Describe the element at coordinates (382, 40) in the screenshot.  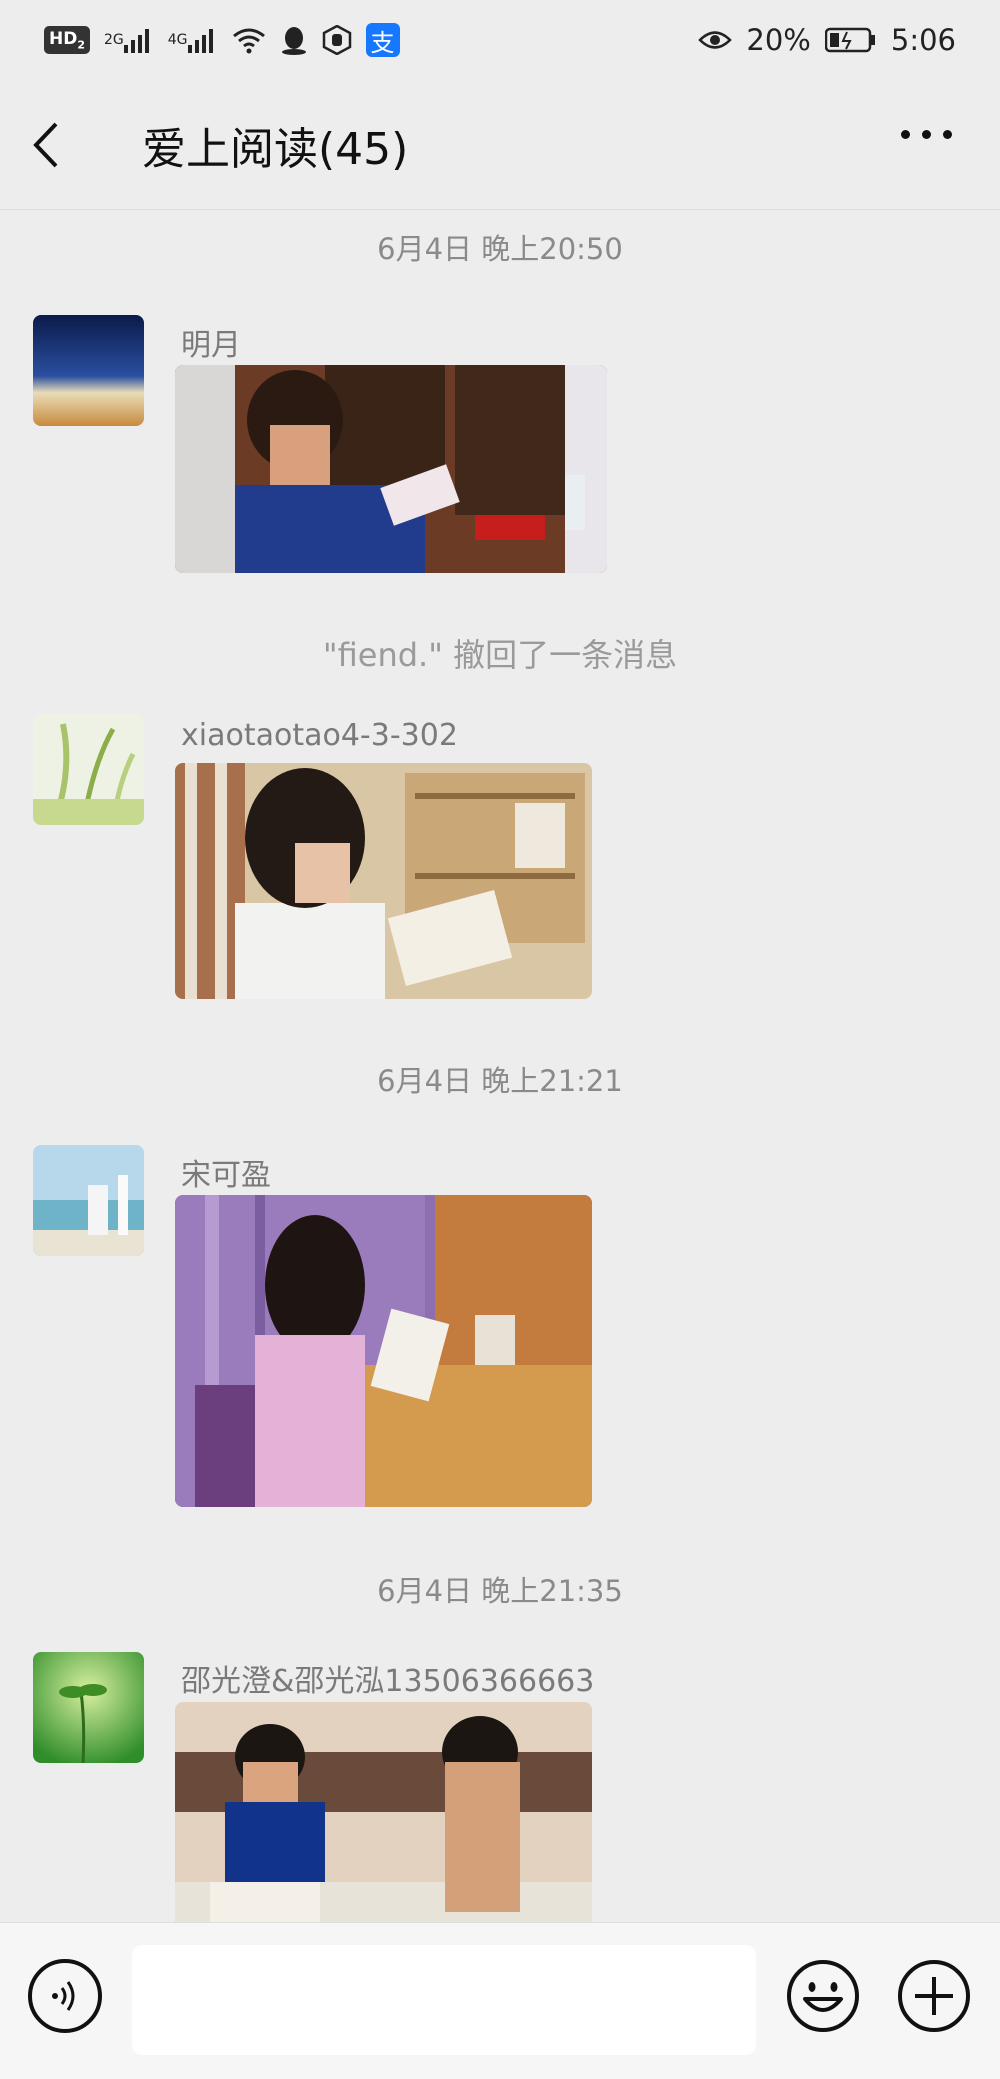
I see `alipay-icon: 支` at that location.